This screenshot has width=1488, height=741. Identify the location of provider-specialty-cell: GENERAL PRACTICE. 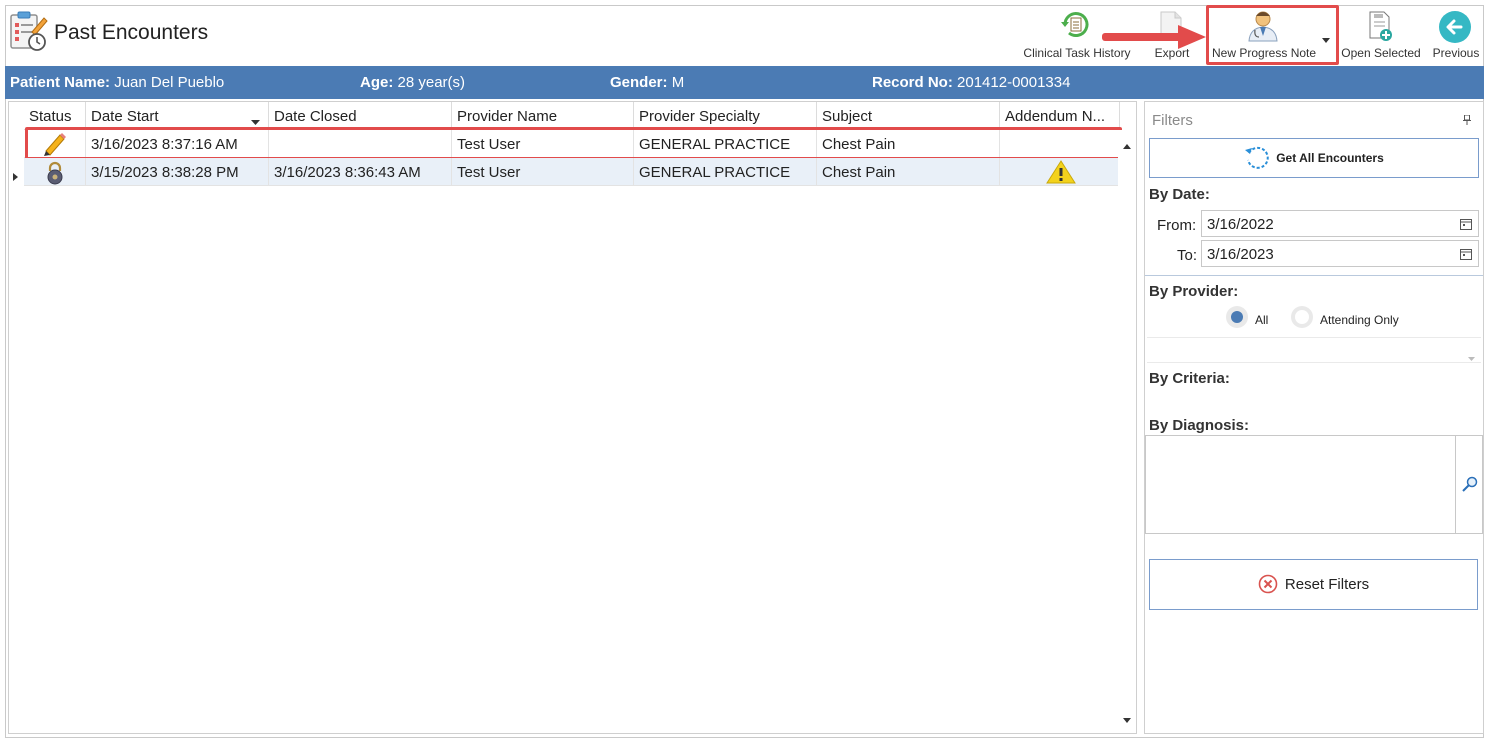
(725, 172).